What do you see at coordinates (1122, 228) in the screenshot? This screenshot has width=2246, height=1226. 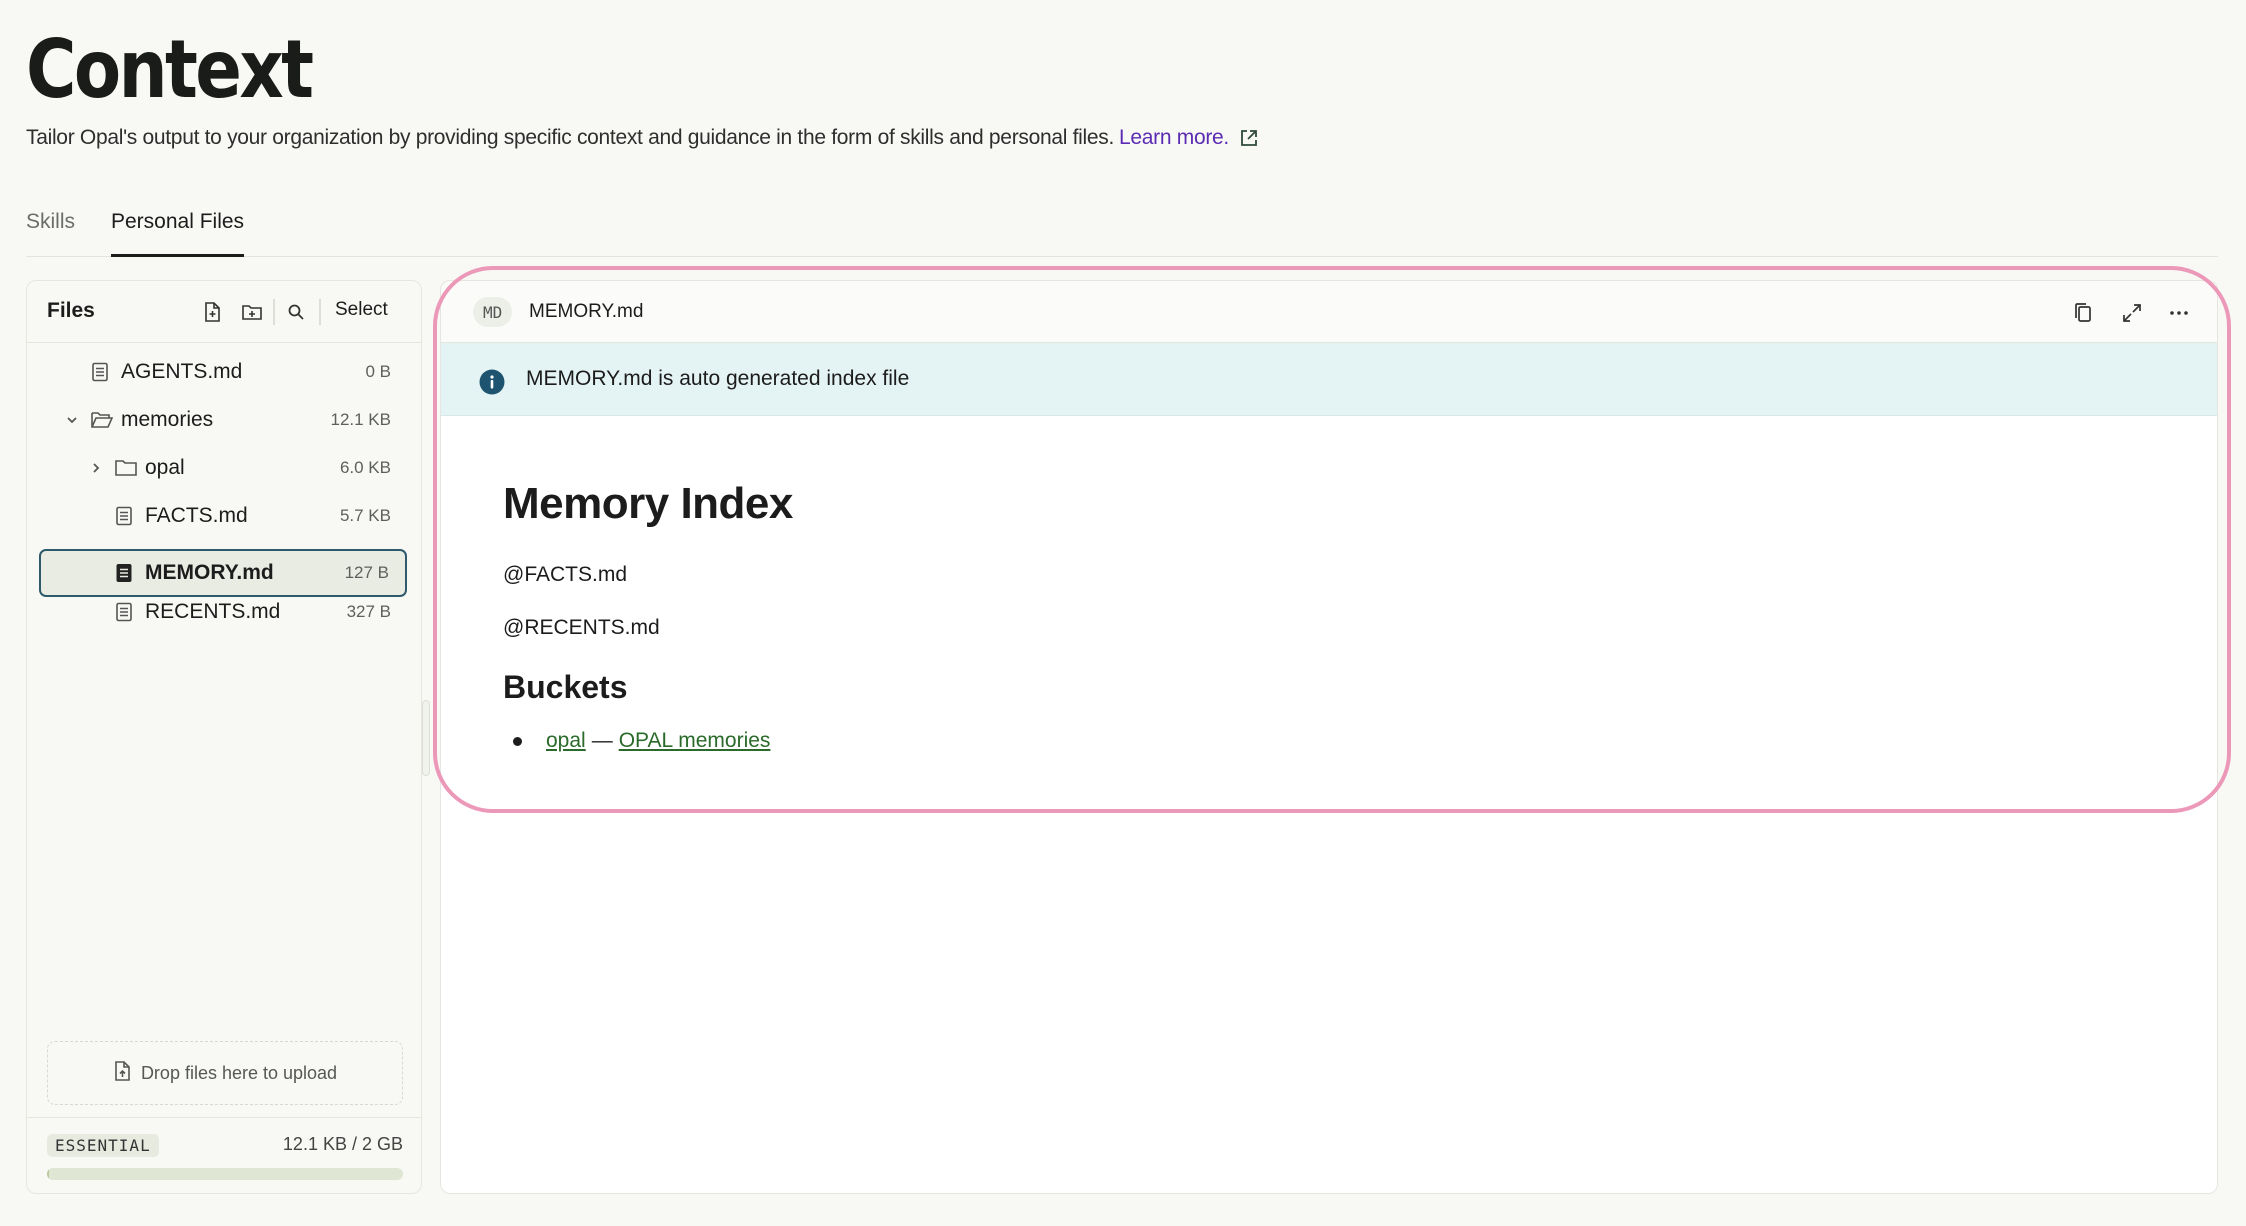 I see `tab-bar: Skills Personal Files` at bounding box center [1122, 228].